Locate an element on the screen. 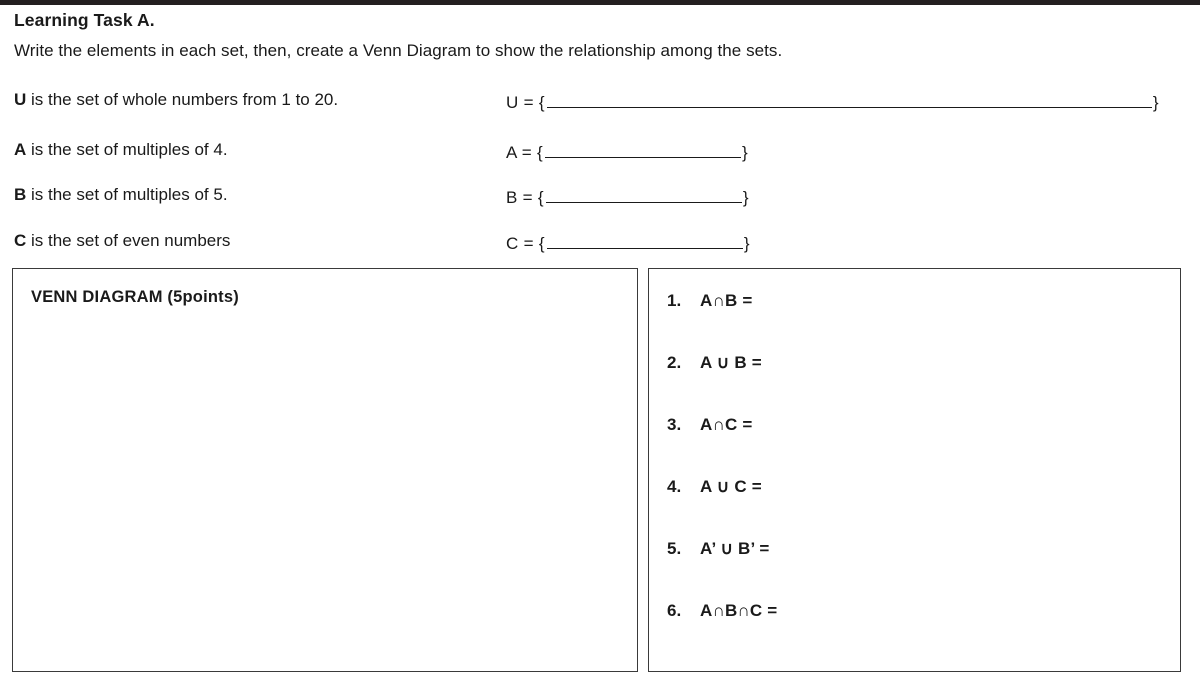  operation-expression: A ∪ C = is located at coordinates (731, 486).